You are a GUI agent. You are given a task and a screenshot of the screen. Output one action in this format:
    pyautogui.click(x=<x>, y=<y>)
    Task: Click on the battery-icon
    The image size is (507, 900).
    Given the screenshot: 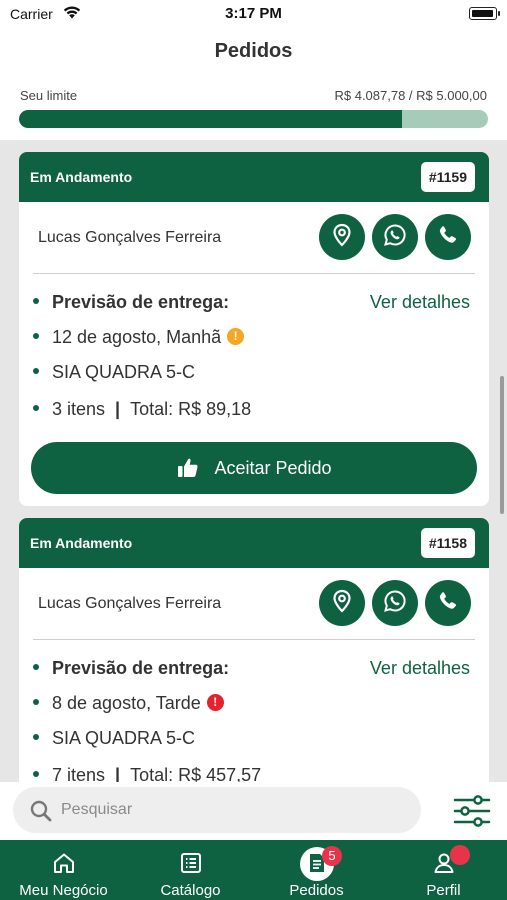 What is the action you would take?
    pyautogui.click(x=484, y=13)
    